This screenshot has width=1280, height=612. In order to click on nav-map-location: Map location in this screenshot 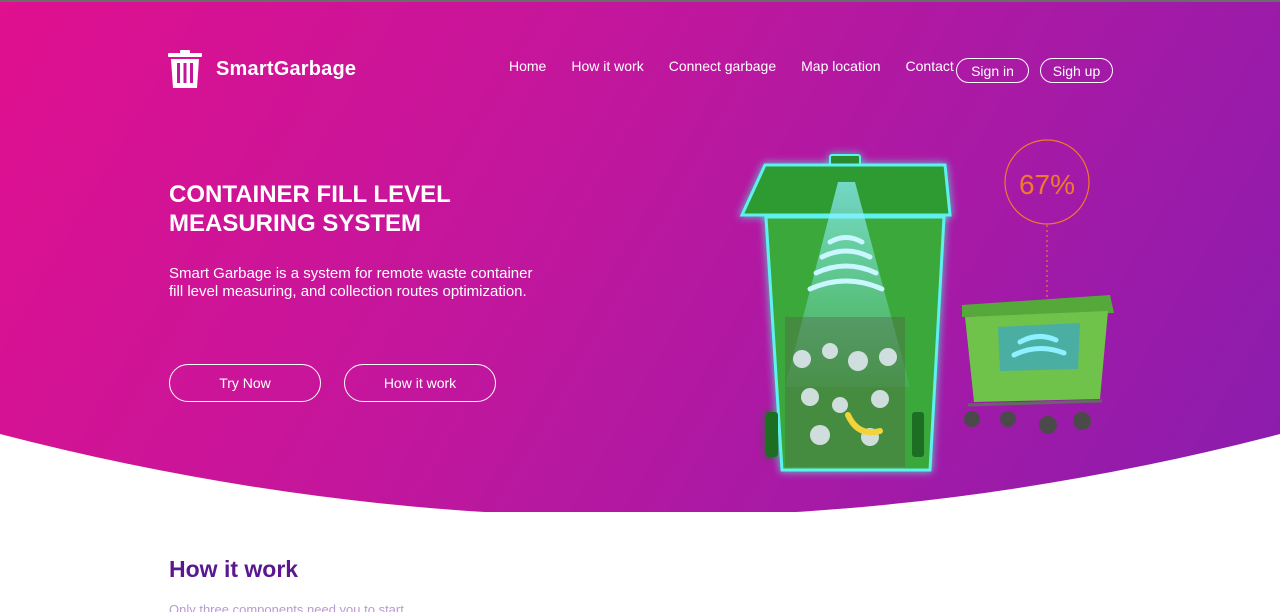, I will do `click(840, 66)`.